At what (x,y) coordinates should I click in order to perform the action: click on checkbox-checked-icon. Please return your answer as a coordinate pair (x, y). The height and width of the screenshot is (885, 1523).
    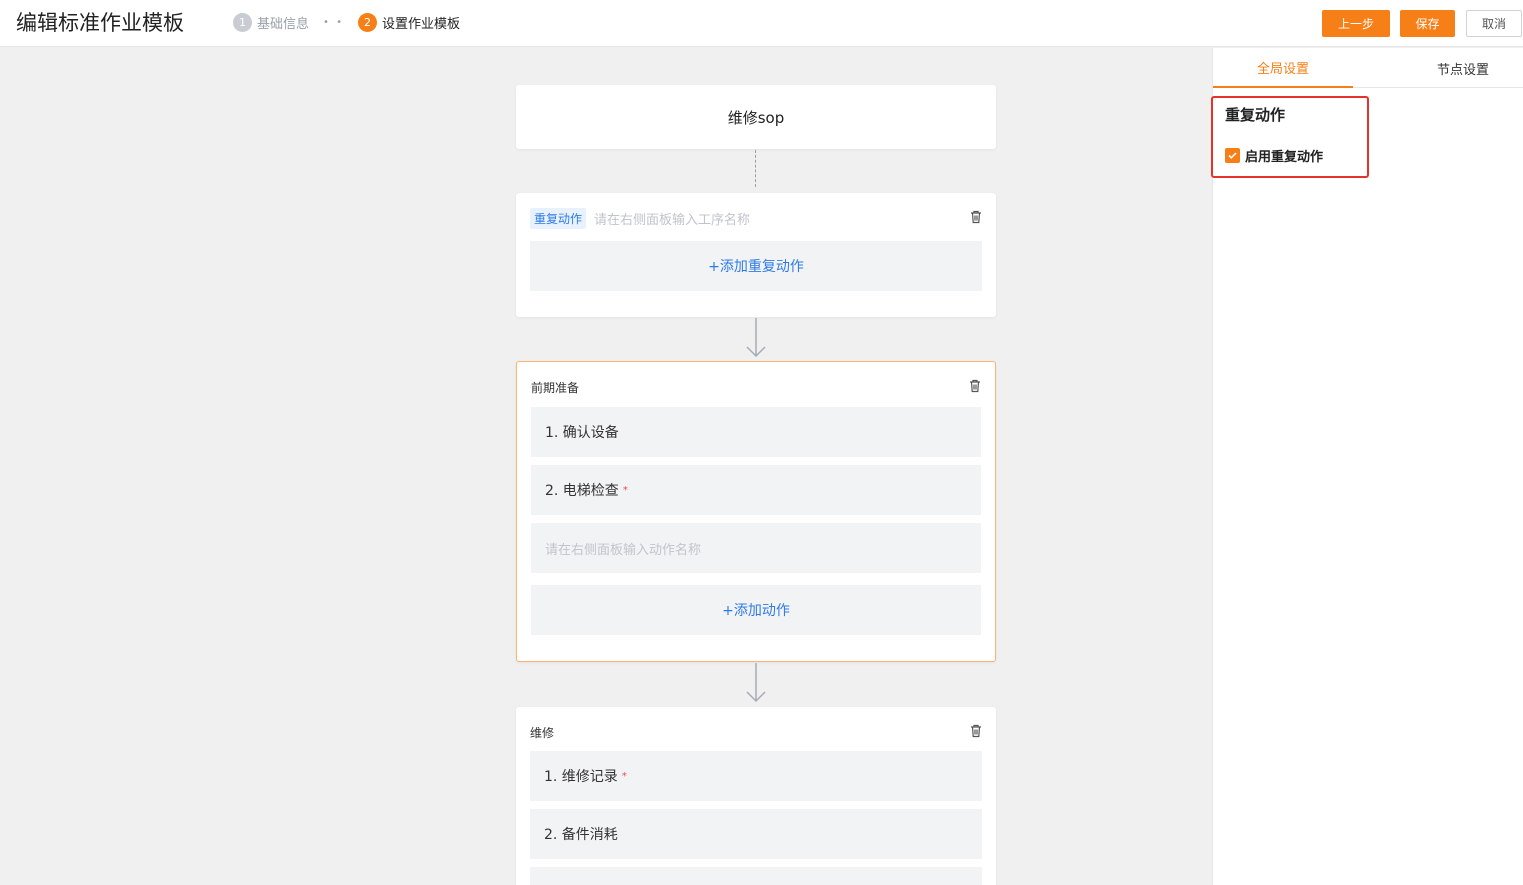
    Looking at the image, I should click on (1232, 155).